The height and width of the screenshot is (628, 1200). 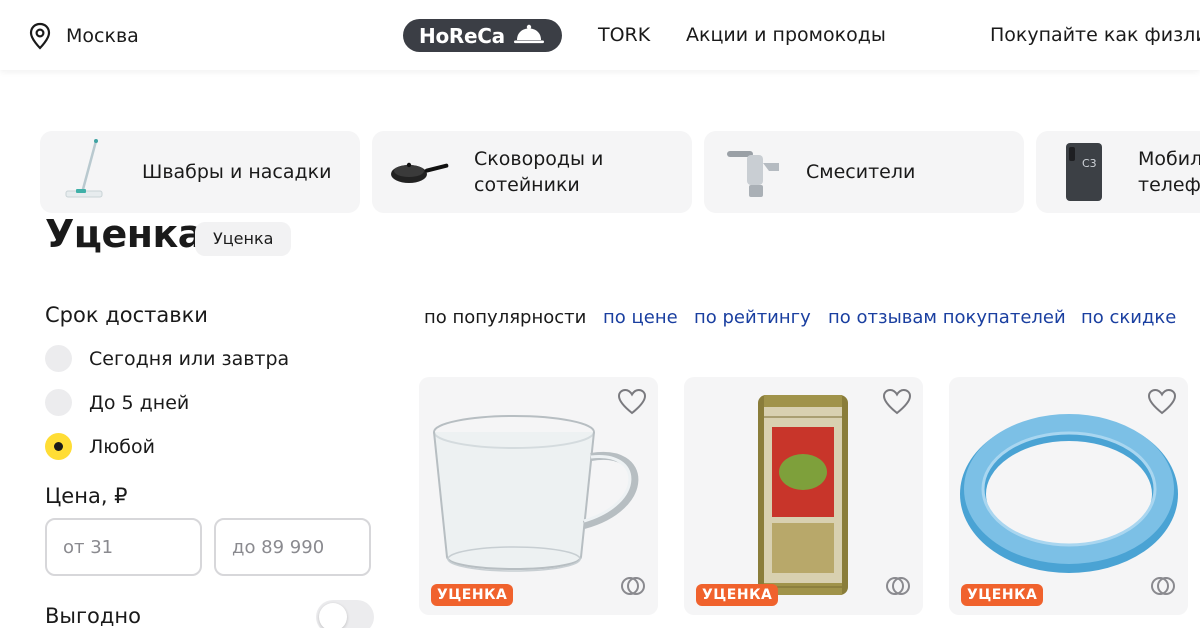 I want to click on delivery-heading: Срок доставки, so click(x=126, y=315).